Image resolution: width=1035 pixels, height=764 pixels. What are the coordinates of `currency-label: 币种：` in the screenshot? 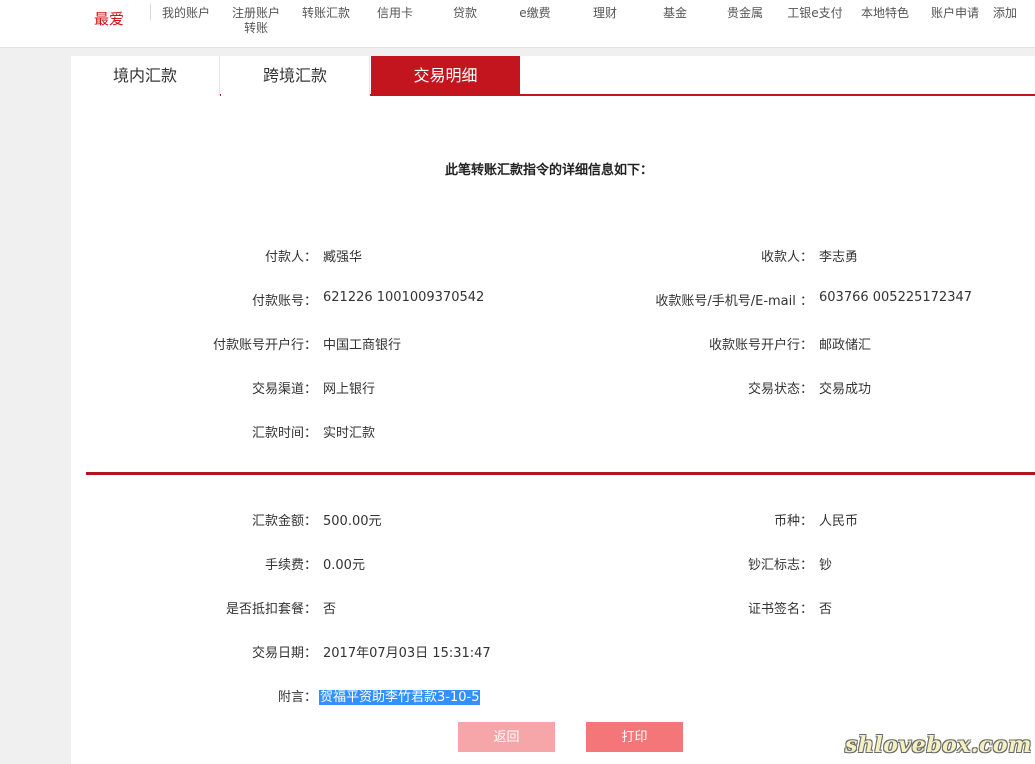 It's located at (793, 521).